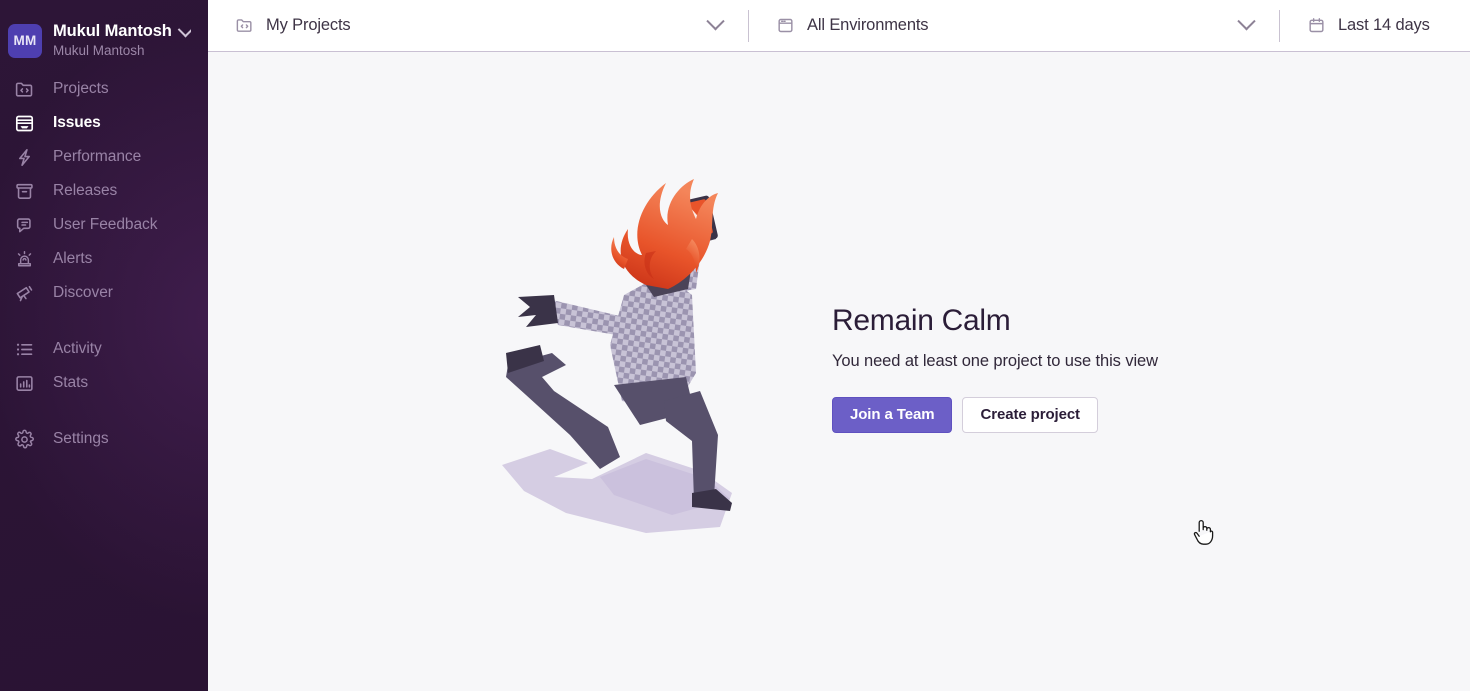  What do you see at coordinates (1030, 414) in the screenshot?
I see `create-project-button: Create project` at bounding box center [1030, 414].